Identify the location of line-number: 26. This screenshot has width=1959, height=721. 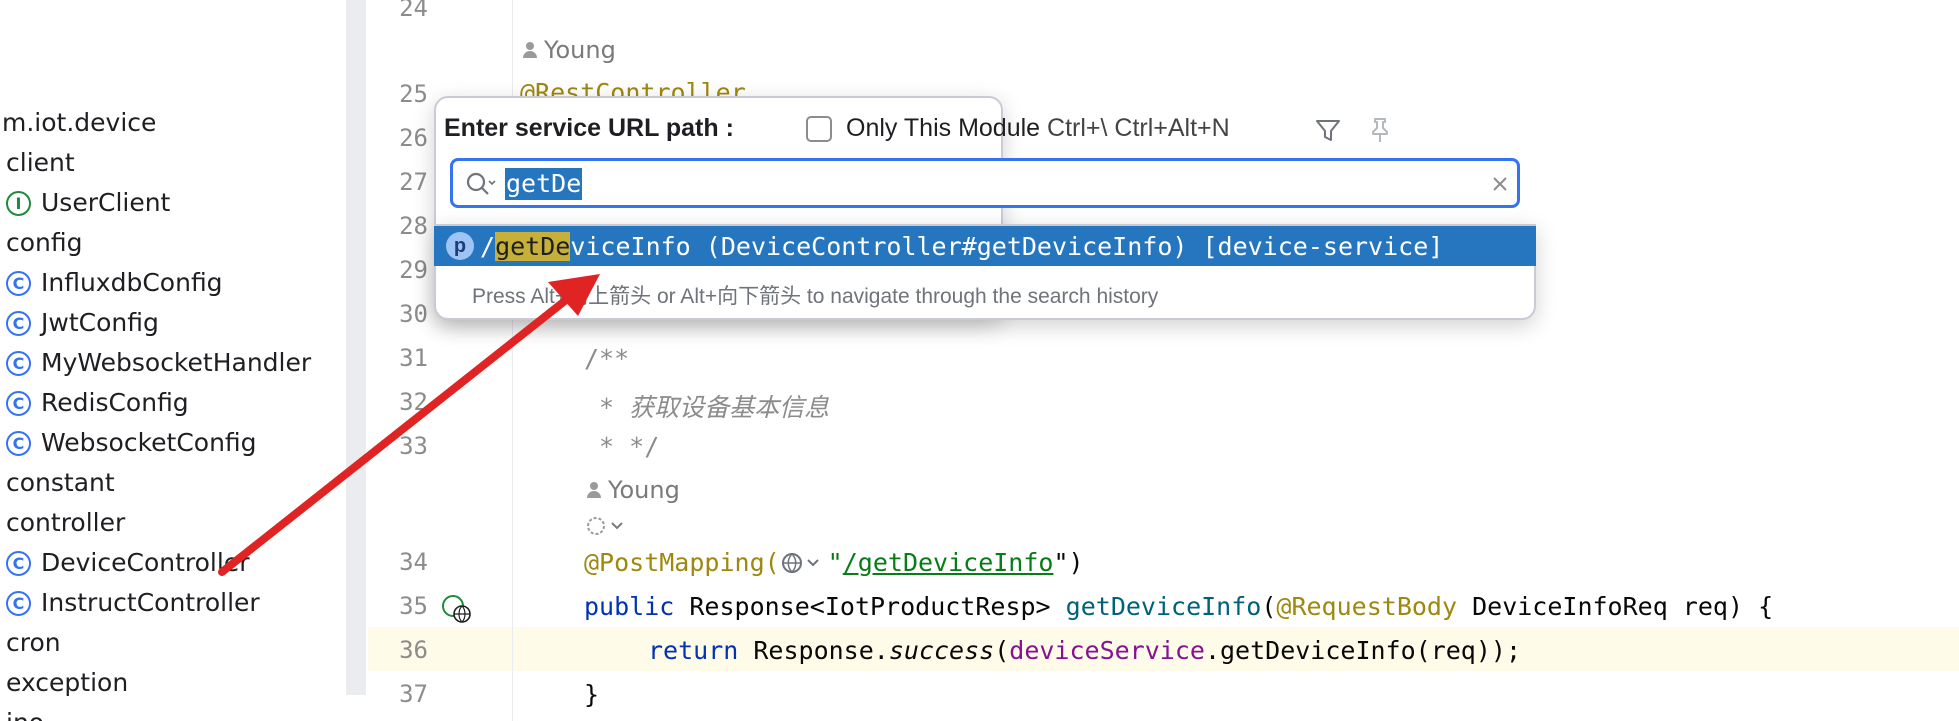
(413, 138).